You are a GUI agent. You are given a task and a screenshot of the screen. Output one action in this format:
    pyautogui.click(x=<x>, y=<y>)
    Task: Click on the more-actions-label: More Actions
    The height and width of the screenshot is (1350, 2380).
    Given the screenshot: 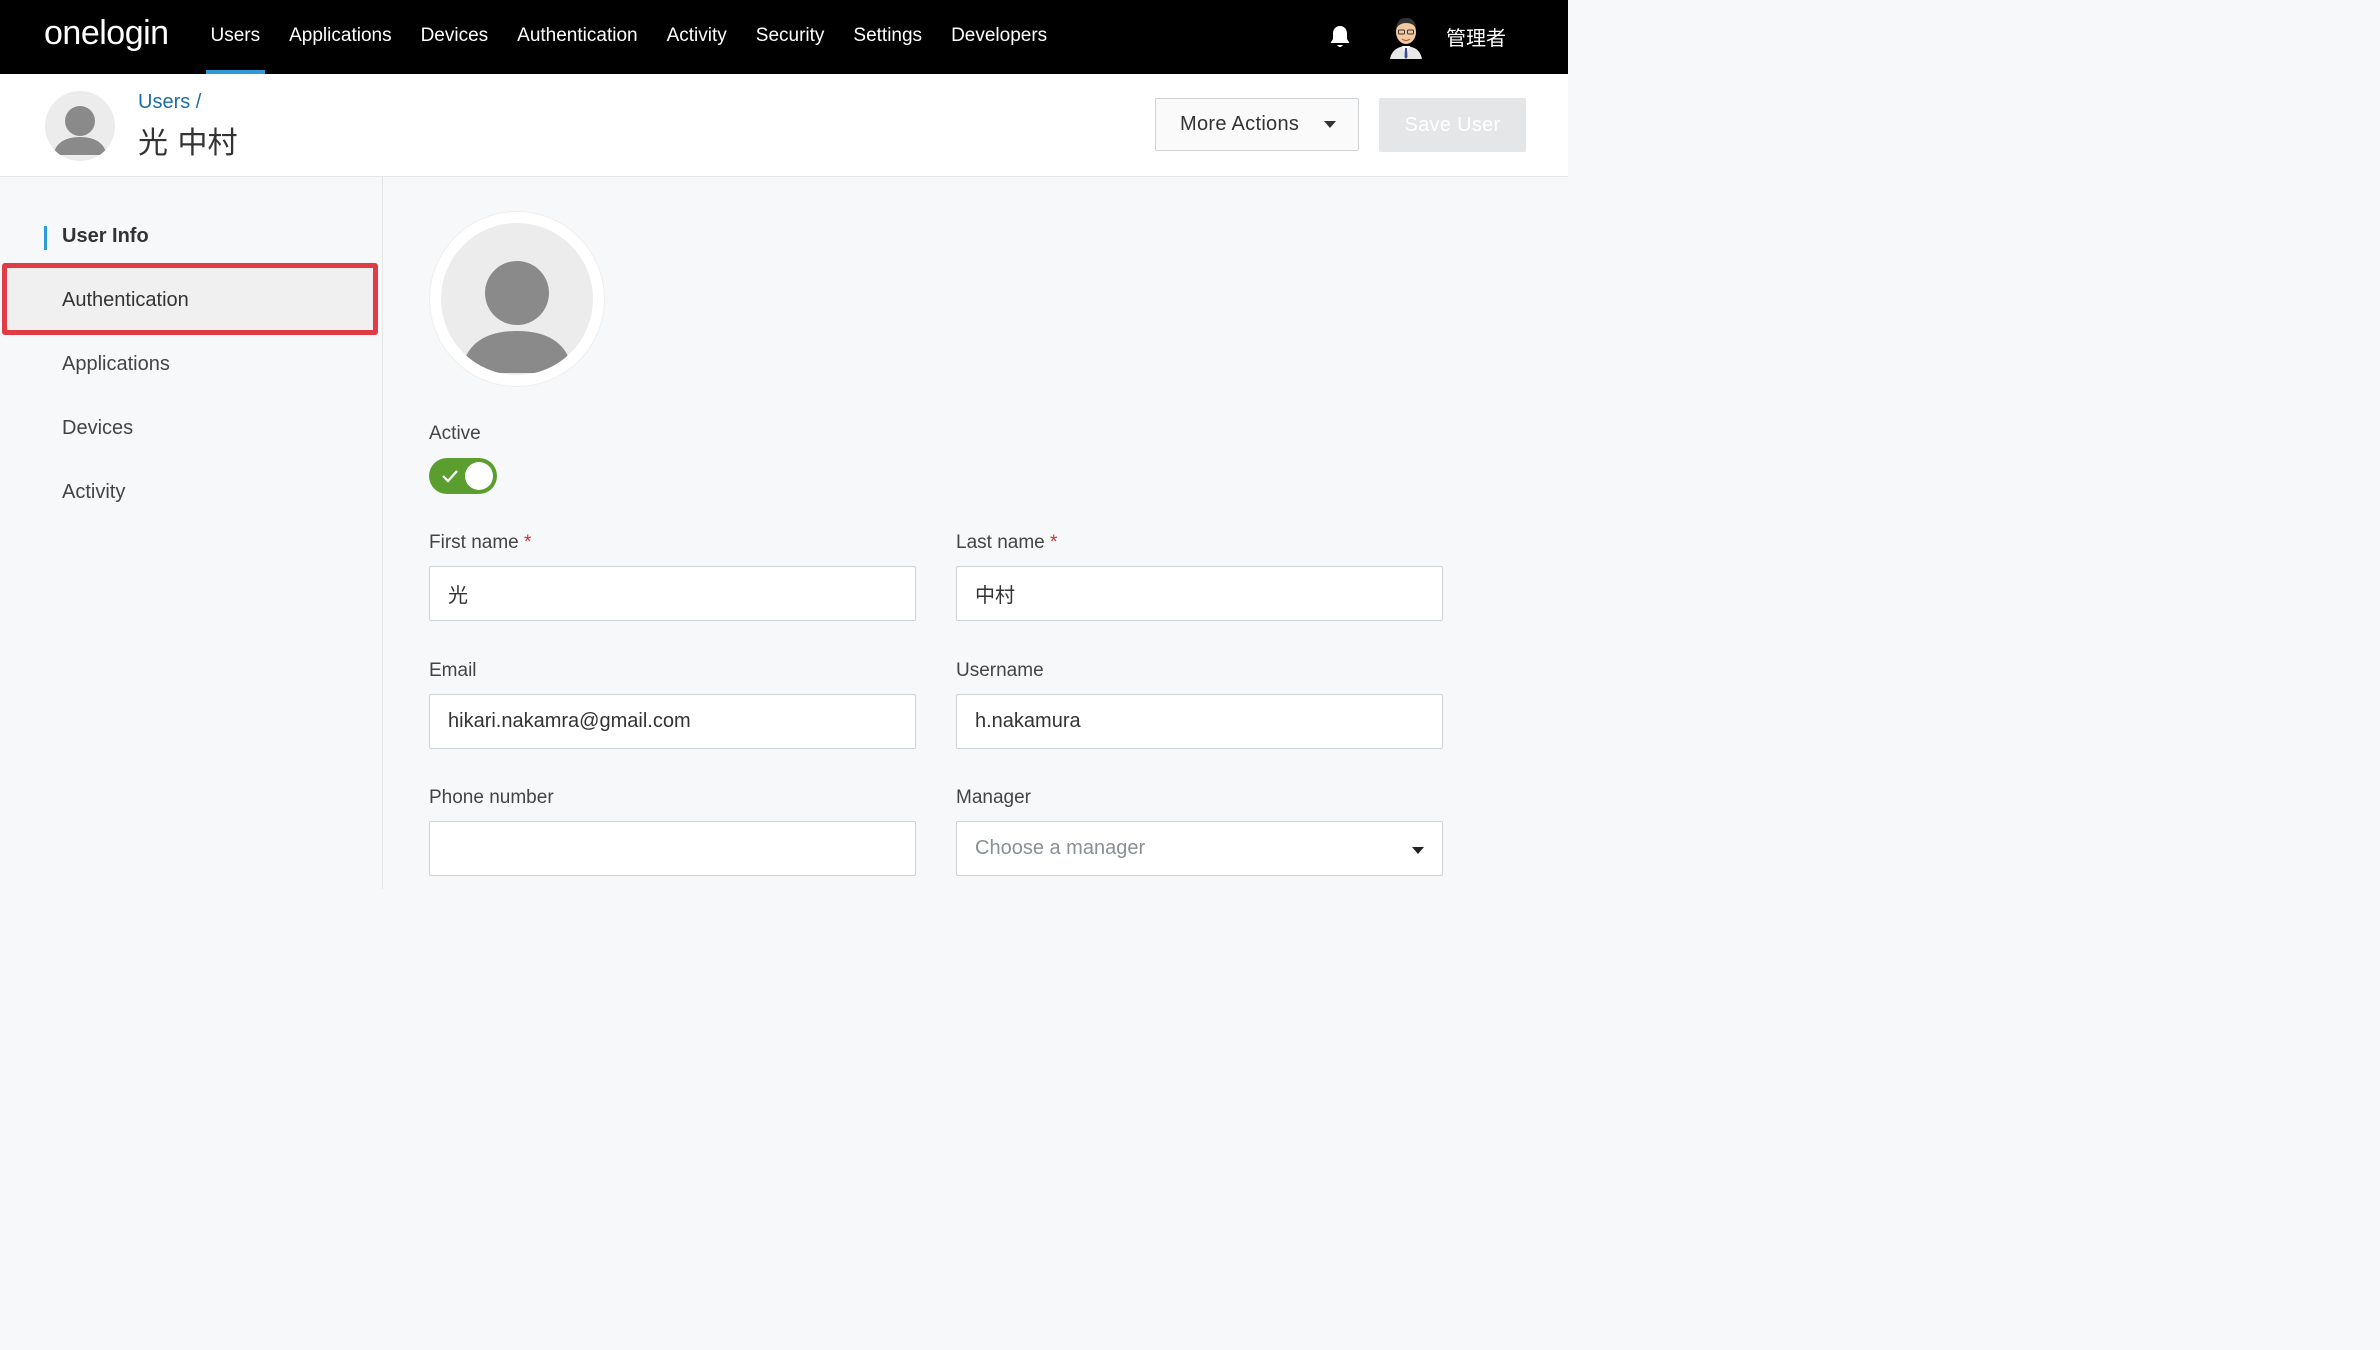 What is the action you would take?
    pyautogui.click(x=1240, y=124)
    